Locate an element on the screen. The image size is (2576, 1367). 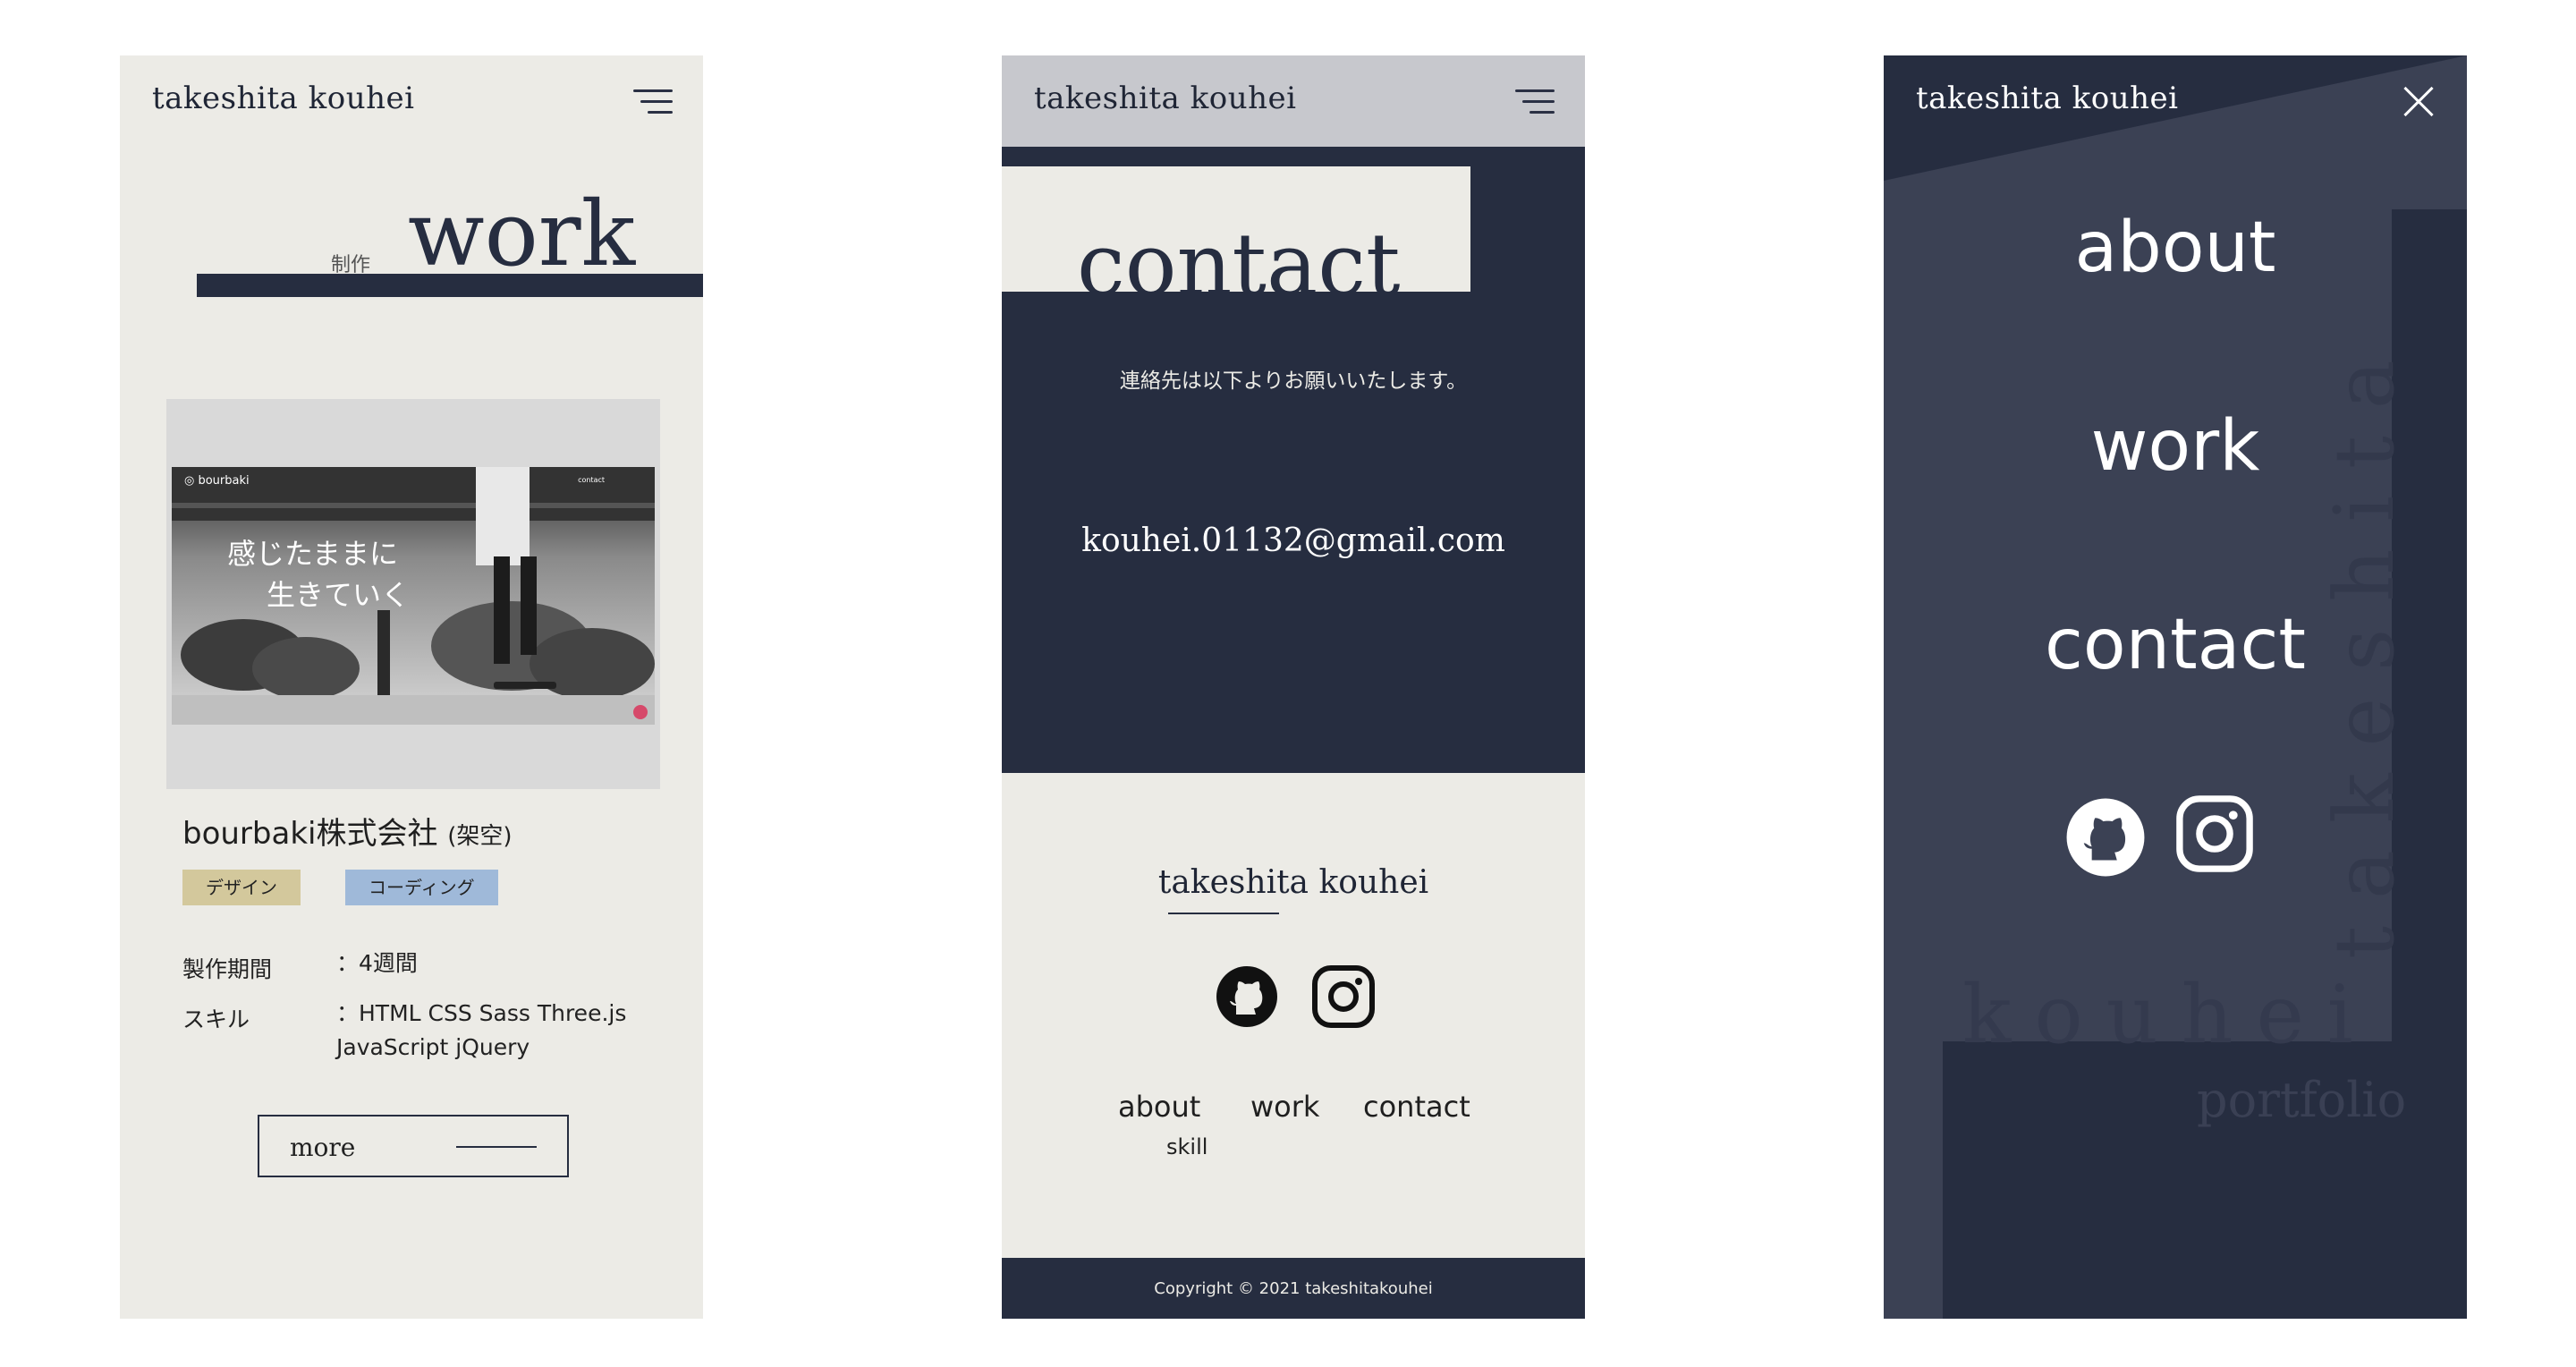
email-link: kouhei.01132@gmail.com is located at coordinates (1293, 540).